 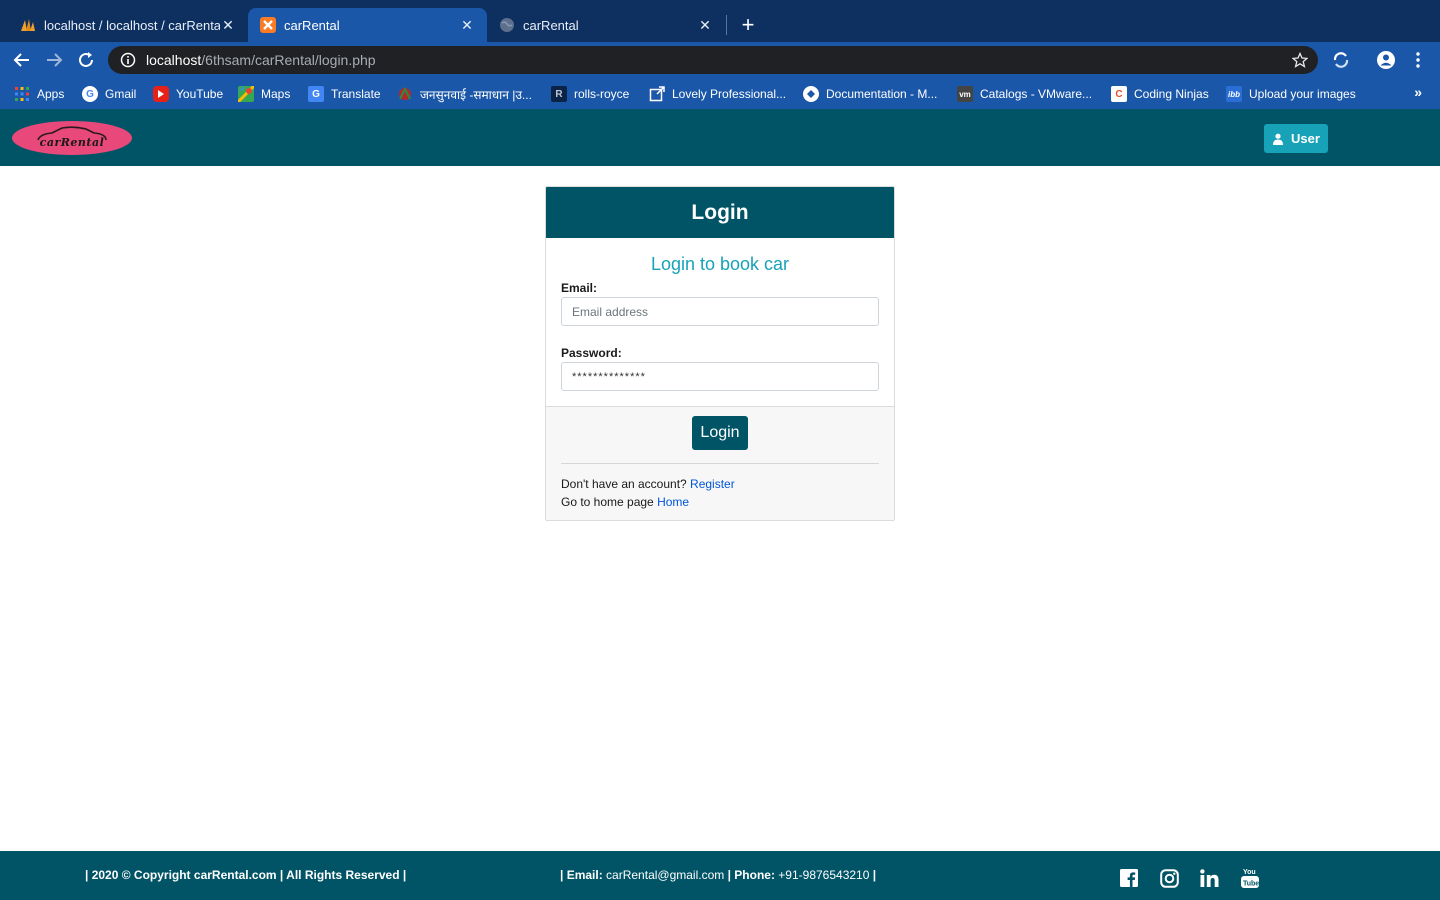 I want to click on bookmark-coding-ninjas: C Coding Ninjas, so click(x=1160, y=94).